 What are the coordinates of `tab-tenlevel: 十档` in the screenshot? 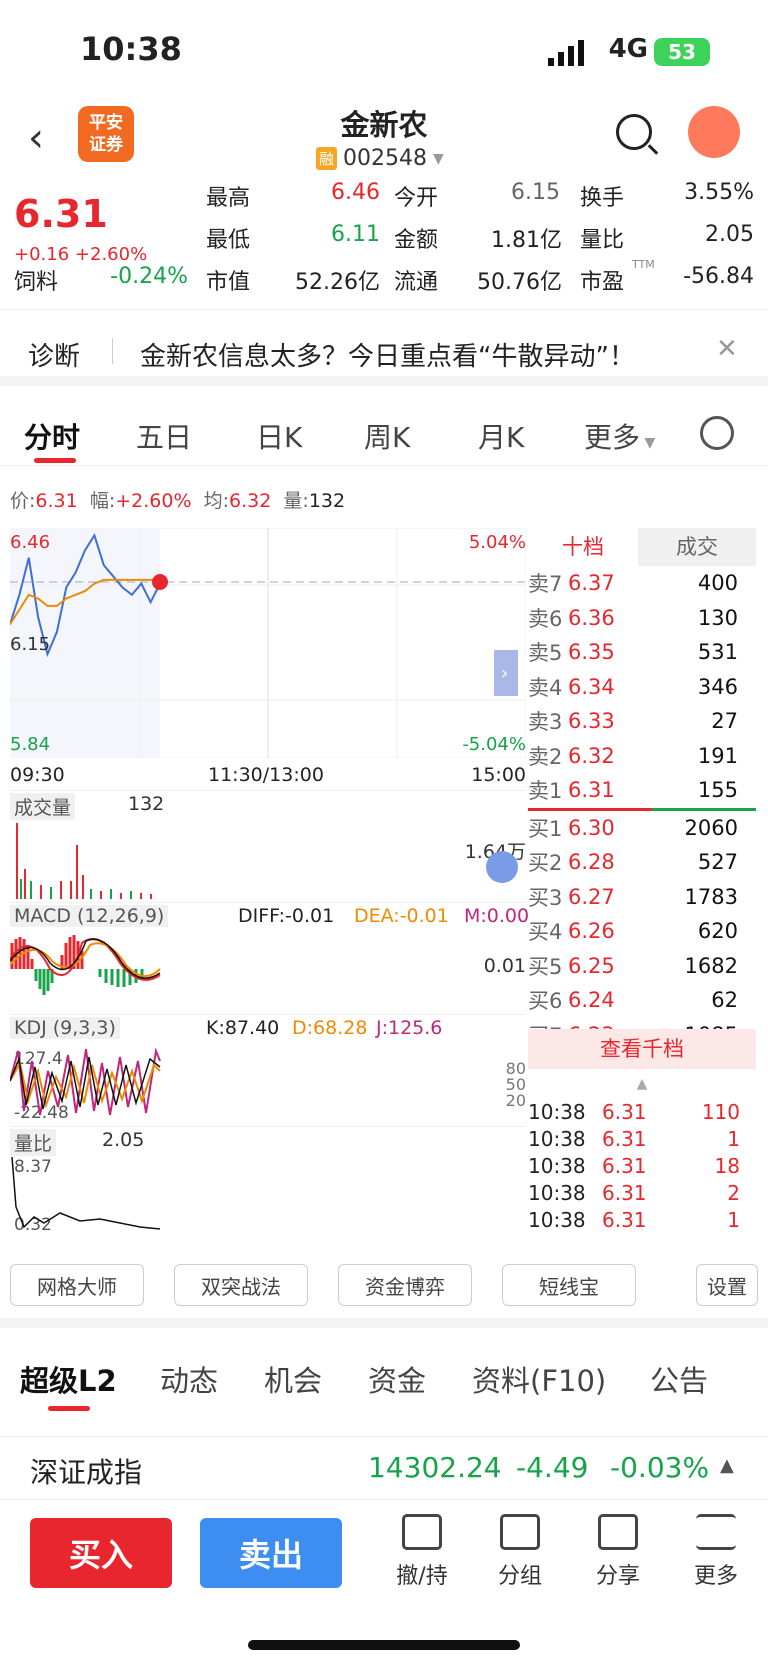 It's located at (583, 547).